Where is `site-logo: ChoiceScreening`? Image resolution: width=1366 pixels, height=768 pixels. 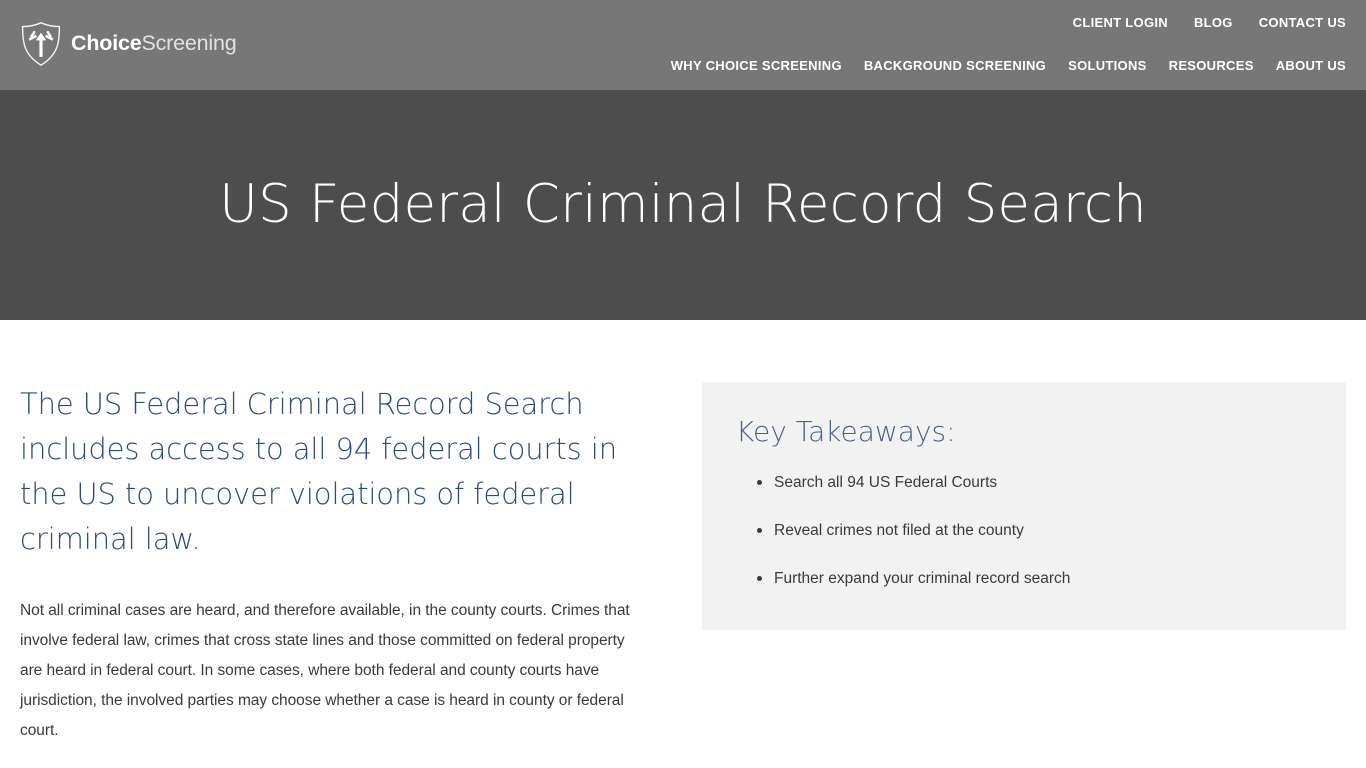
site-logo: ChoiceScreening is located at coordinates (128, 44).